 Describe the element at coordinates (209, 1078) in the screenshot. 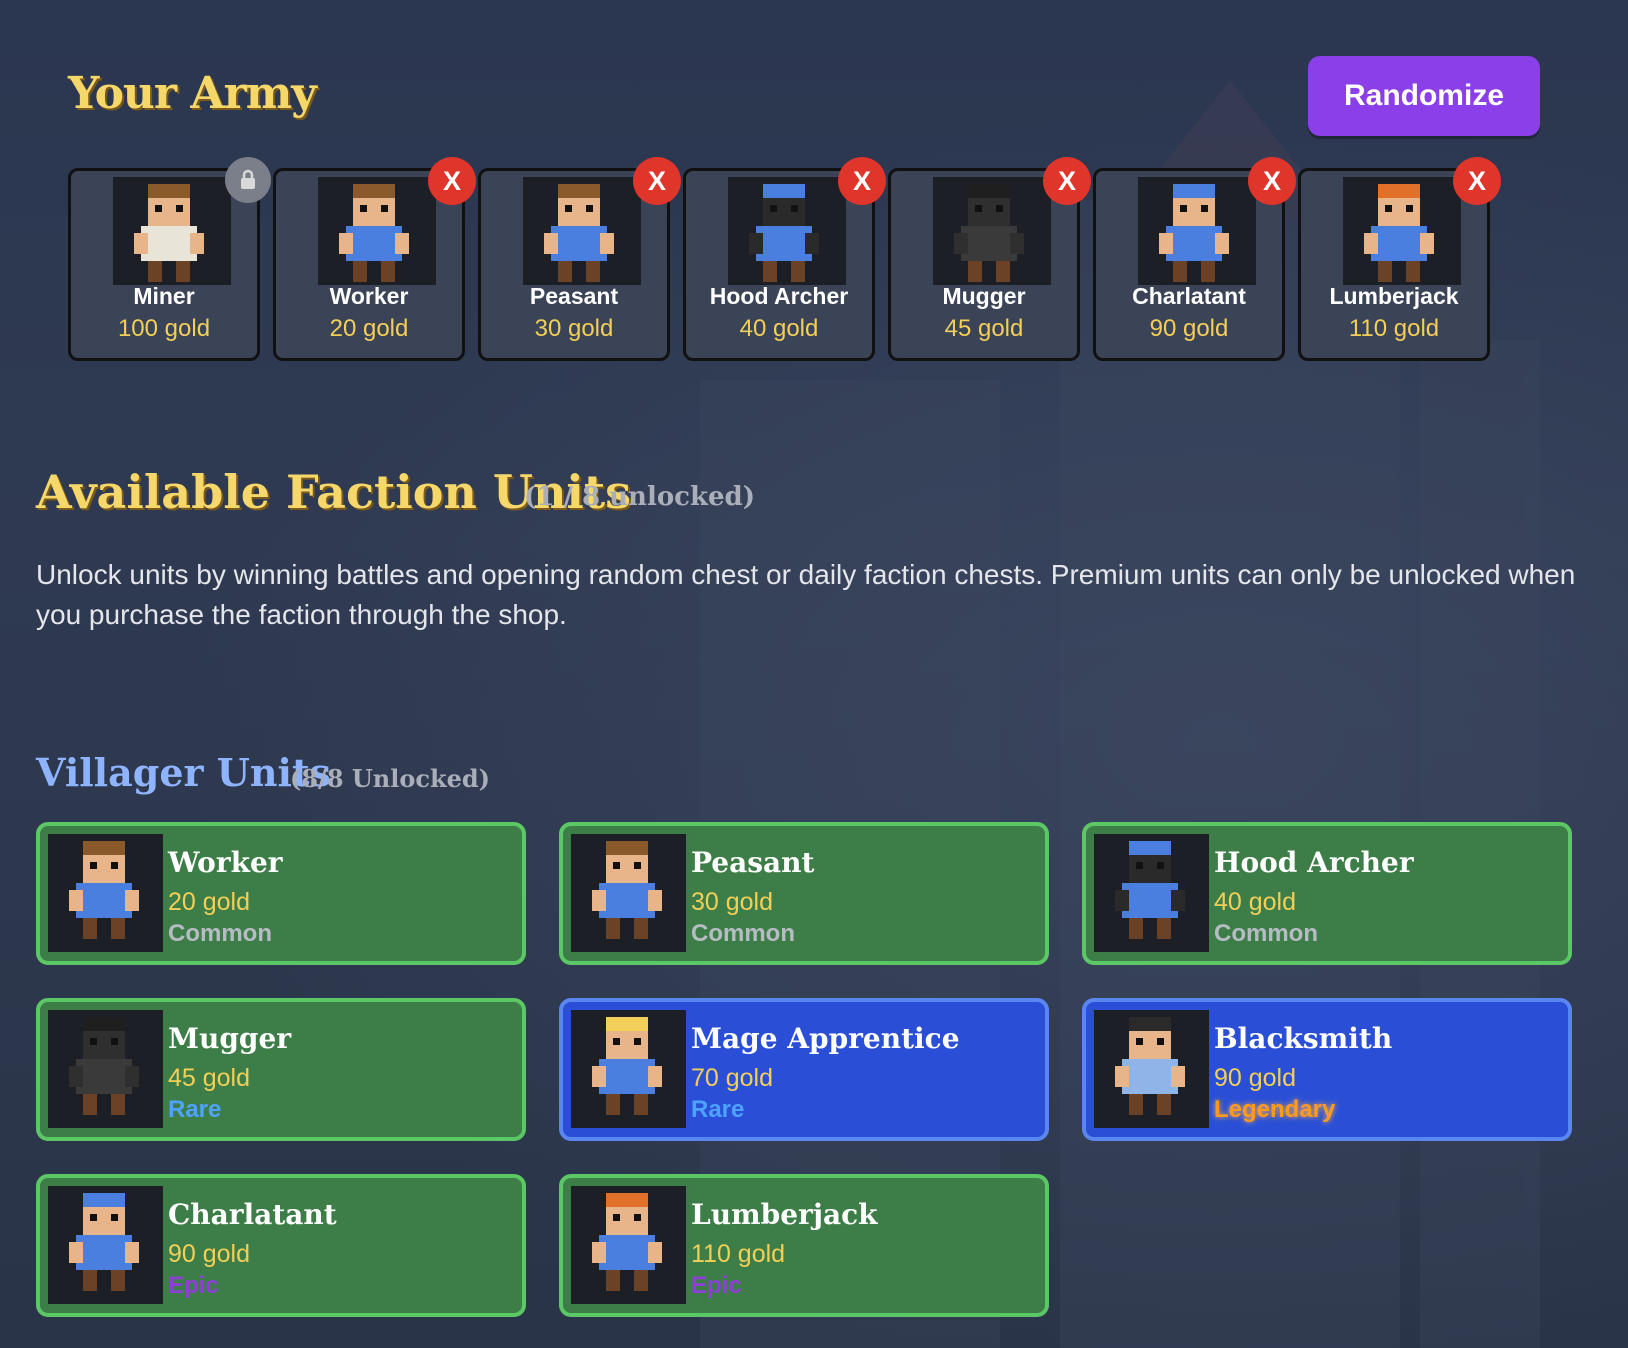

I see `unit-gold: 45 gold` at that location.